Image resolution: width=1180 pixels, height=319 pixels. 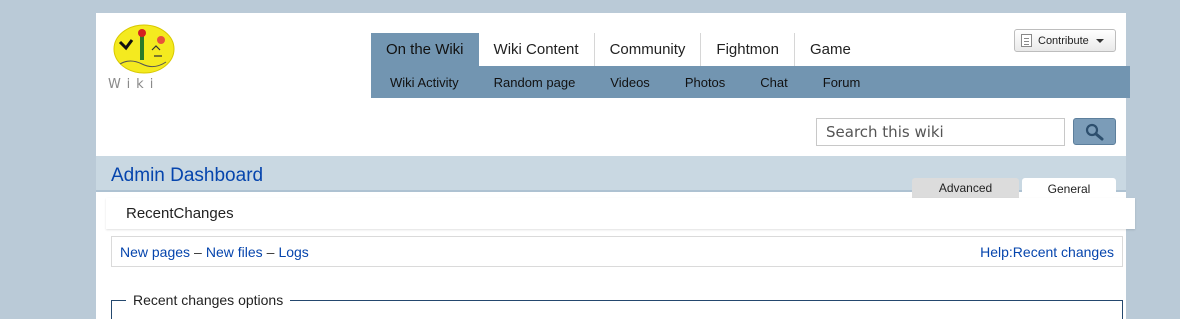 I want to click on page-title: RecentChanges, so click(x=180, y=213).